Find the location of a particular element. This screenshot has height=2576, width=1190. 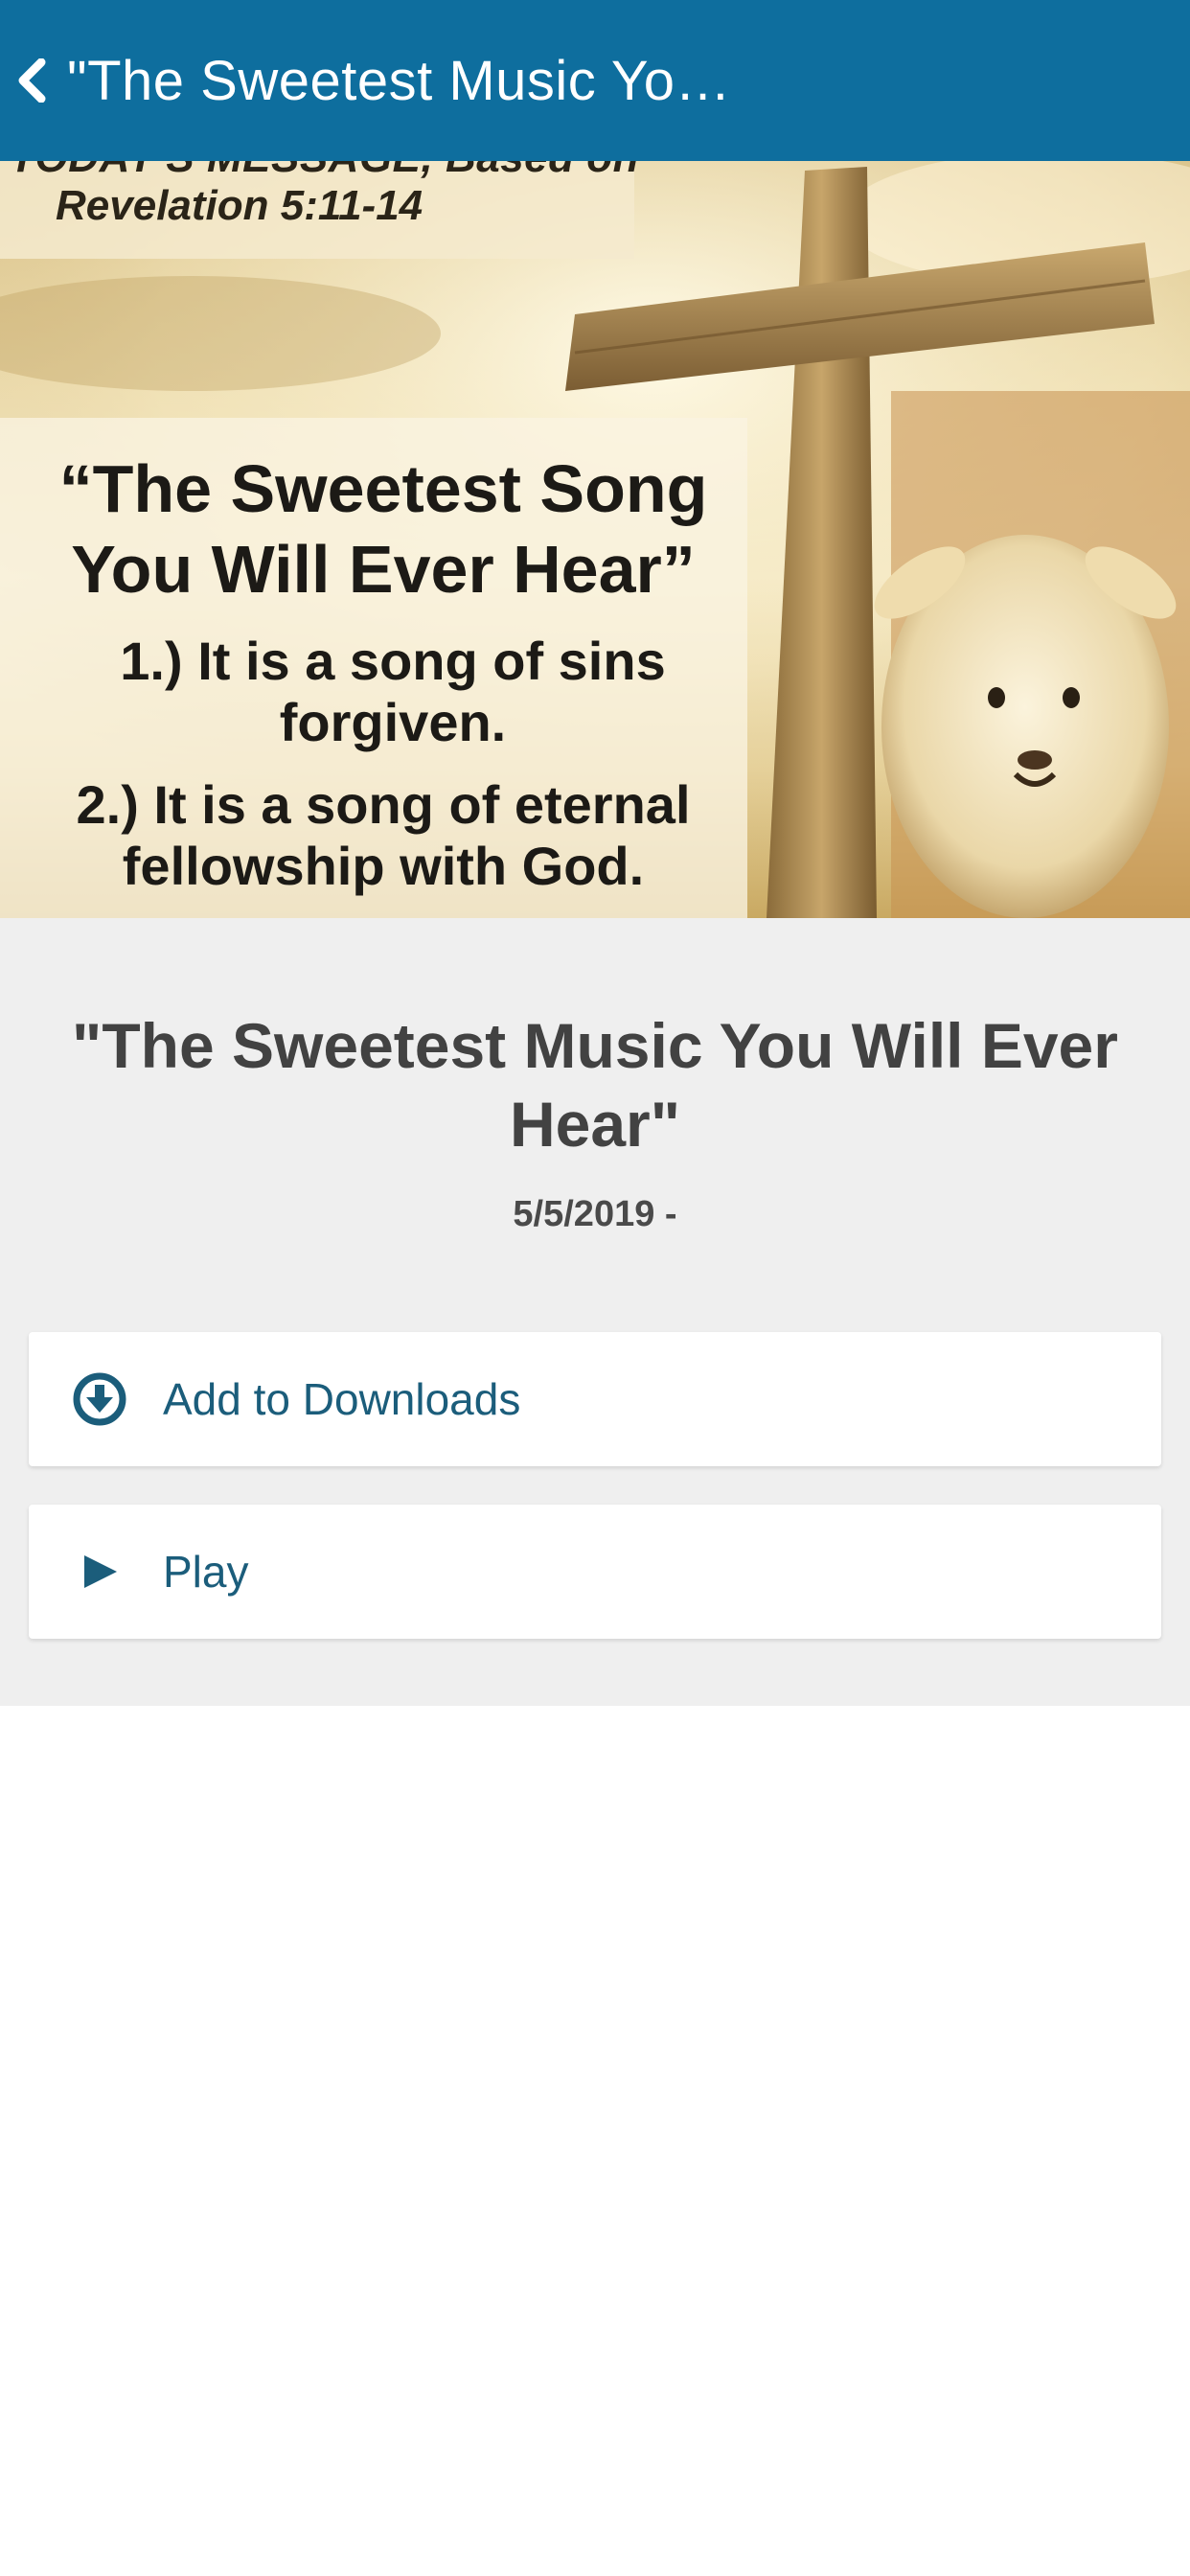

play-icon is located at coordinates (99, 1571).